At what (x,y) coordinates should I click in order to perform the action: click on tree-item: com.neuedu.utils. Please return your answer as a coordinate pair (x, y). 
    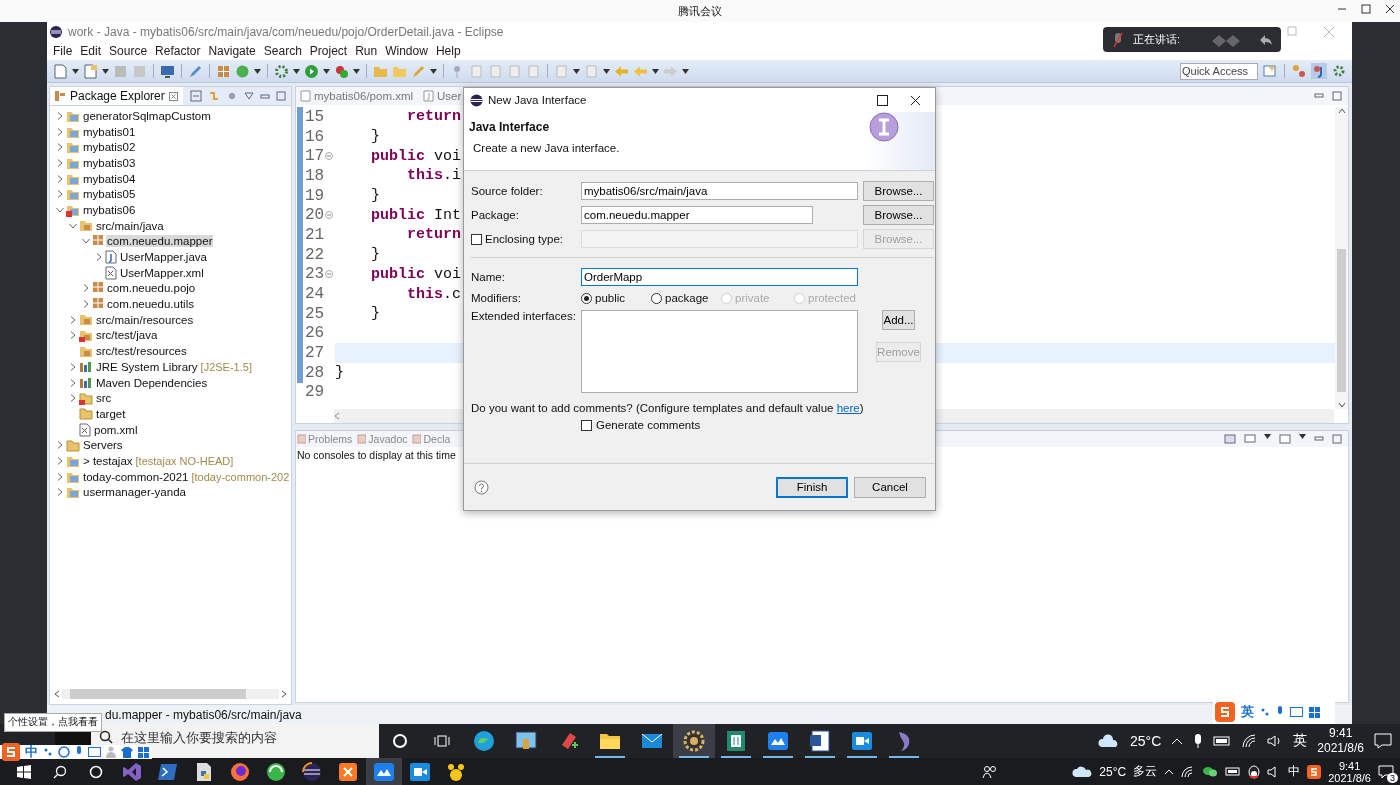
    Looking at the image, I should click on (150, 304).